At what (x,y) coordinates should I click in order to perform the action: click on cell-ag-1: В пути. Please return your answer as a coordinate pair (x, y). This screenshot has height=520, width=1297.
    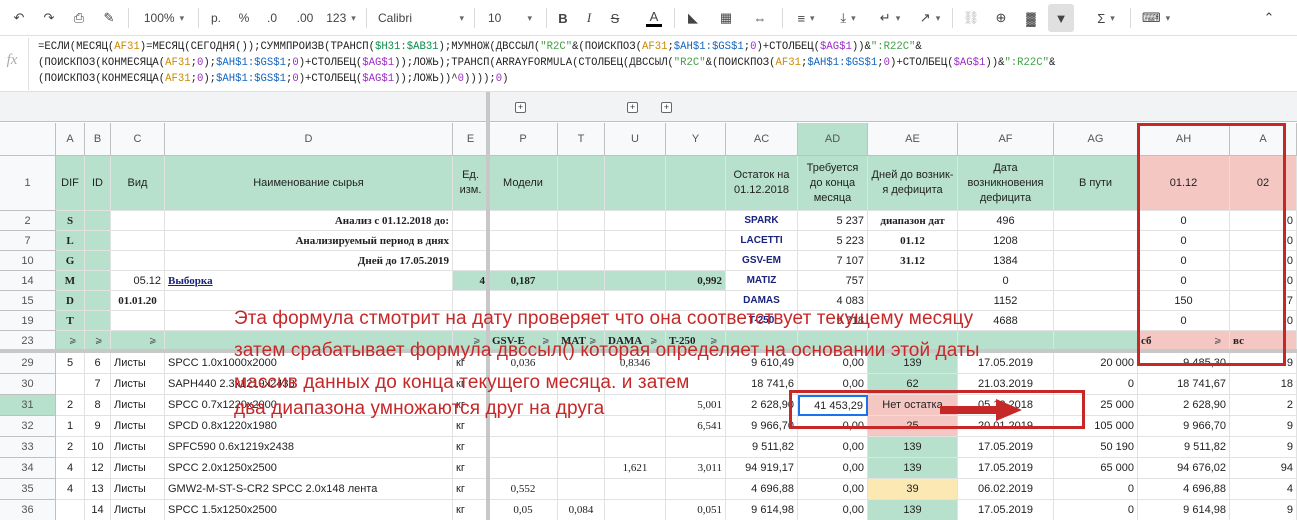
    Looking at the image, I should click on (1096, 183).